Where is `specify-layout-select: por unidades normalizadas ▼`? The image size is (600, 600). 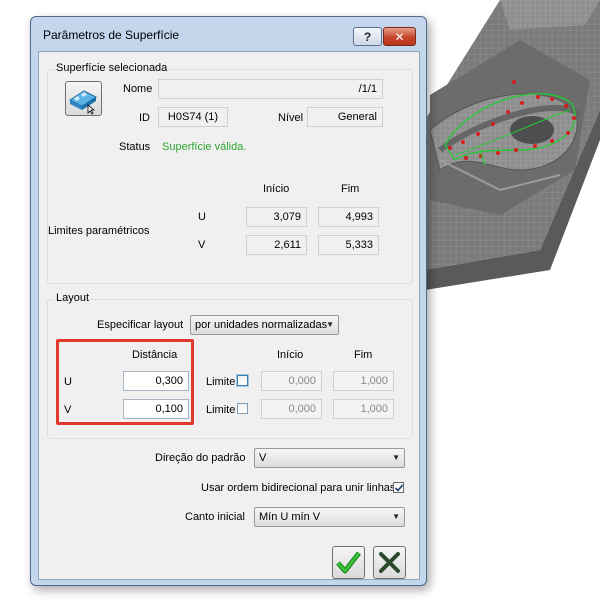 specify-layout-select: por unidades normalizadas ▼ is located at coordinates (264, 325).